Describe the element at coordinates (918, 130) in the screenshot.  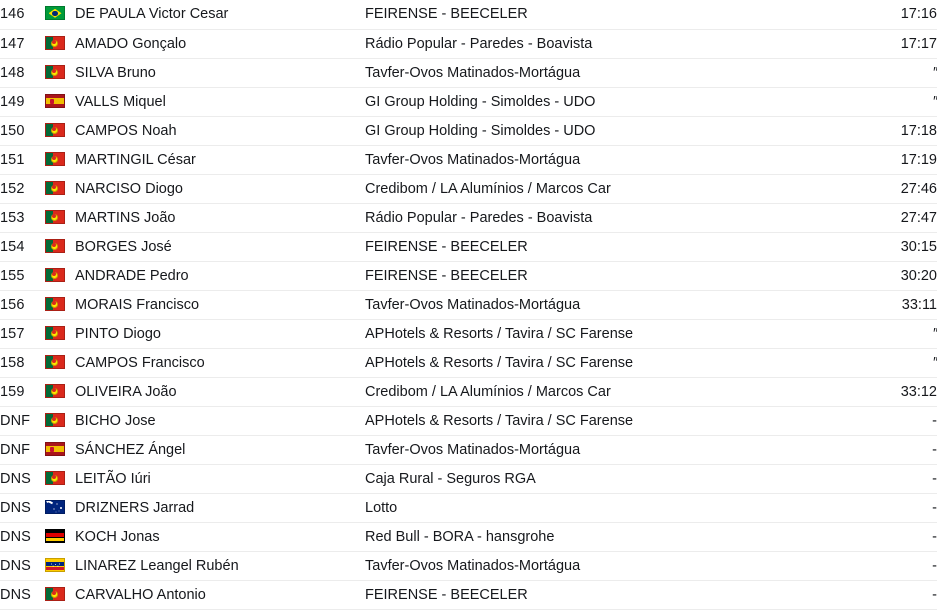
I see `time-cell: 17:18` at that location.